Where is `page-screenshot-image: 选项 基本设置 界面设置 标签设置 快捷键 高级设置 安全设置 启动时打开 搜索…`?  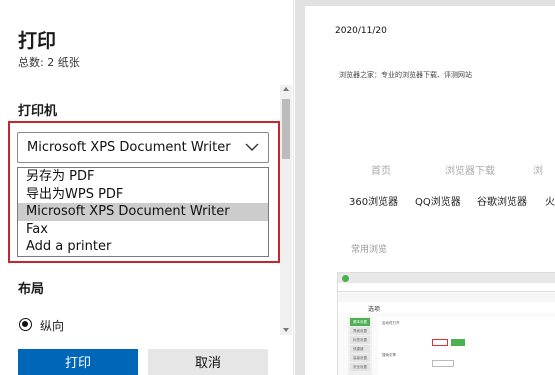
page-screenshot-image: 选项 基本设置 界面设置 标签设置 快捷键 高级设置 安全设置 启动时打开 搜索… is located at coordinates (446, 323).